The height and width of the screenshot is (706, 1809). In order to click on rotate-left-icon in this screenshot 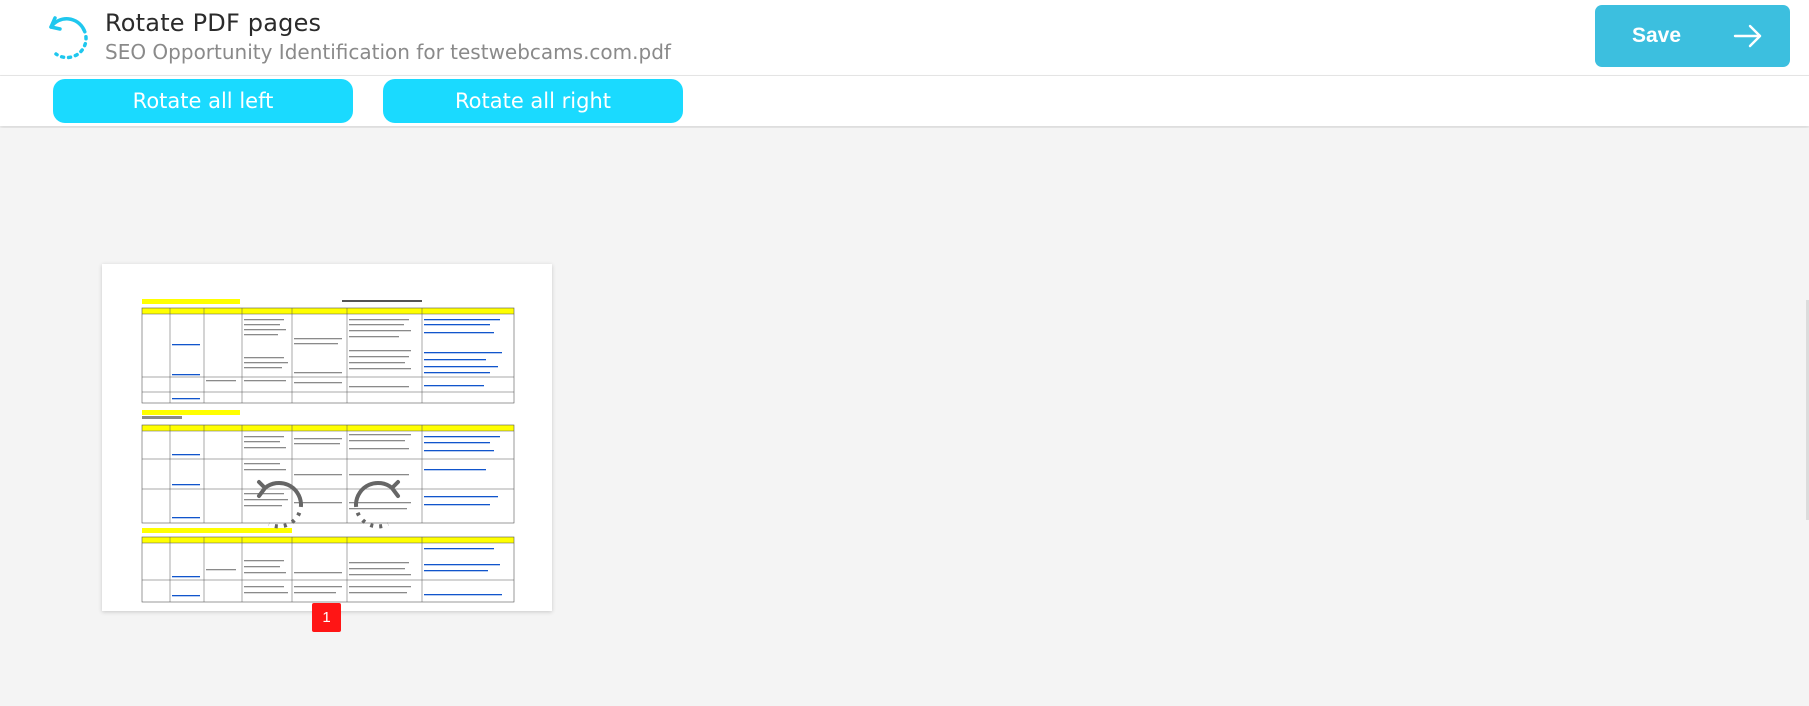, I will do `click(282, 504)`.